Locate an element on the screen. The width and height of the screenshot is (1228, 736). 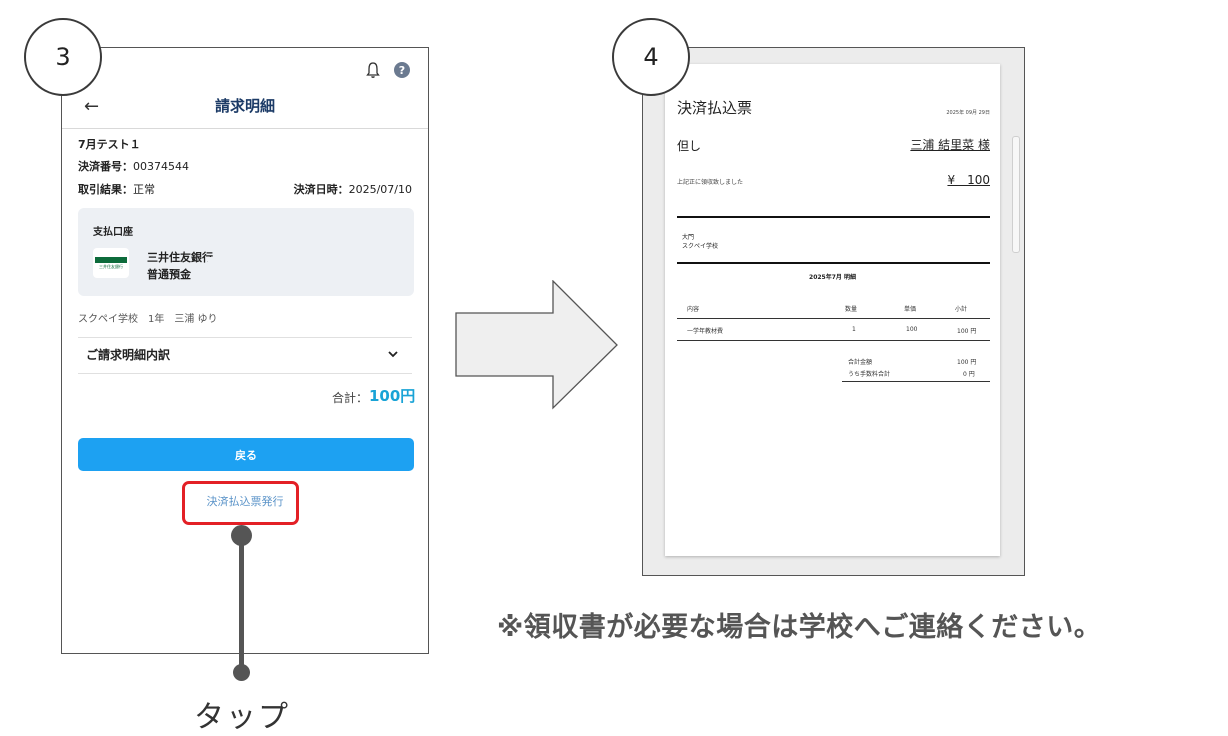
total-label: 合計： is located at coordinates (350, 398).